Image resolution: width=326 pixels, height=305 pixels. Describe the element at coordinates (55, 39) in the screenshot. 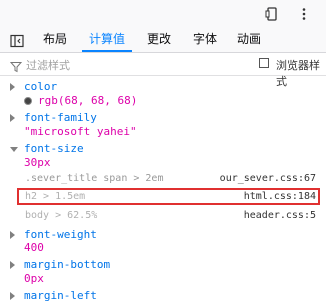

I see `tab-layout: 布局` at that location.